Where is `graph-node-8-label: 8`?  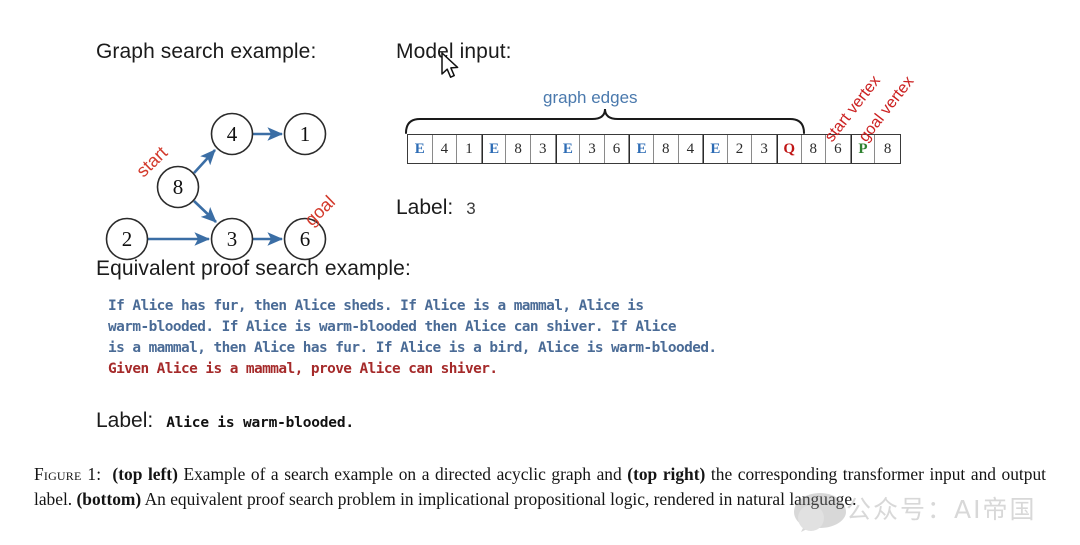 graph-node-8-label: 8 is located at coordinates (178, 187).